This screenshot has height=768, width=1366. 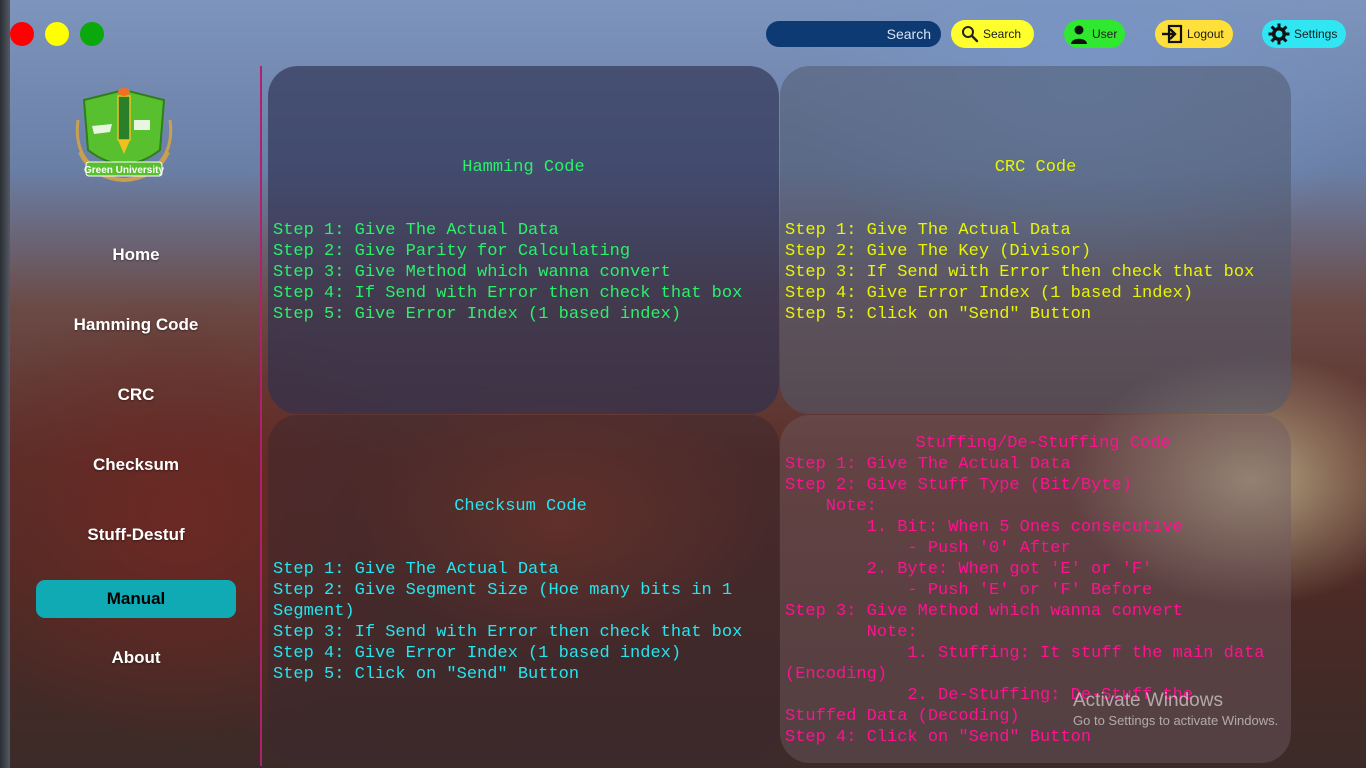 I want to click on university-logo: Green University, so click(x=124, y=133).